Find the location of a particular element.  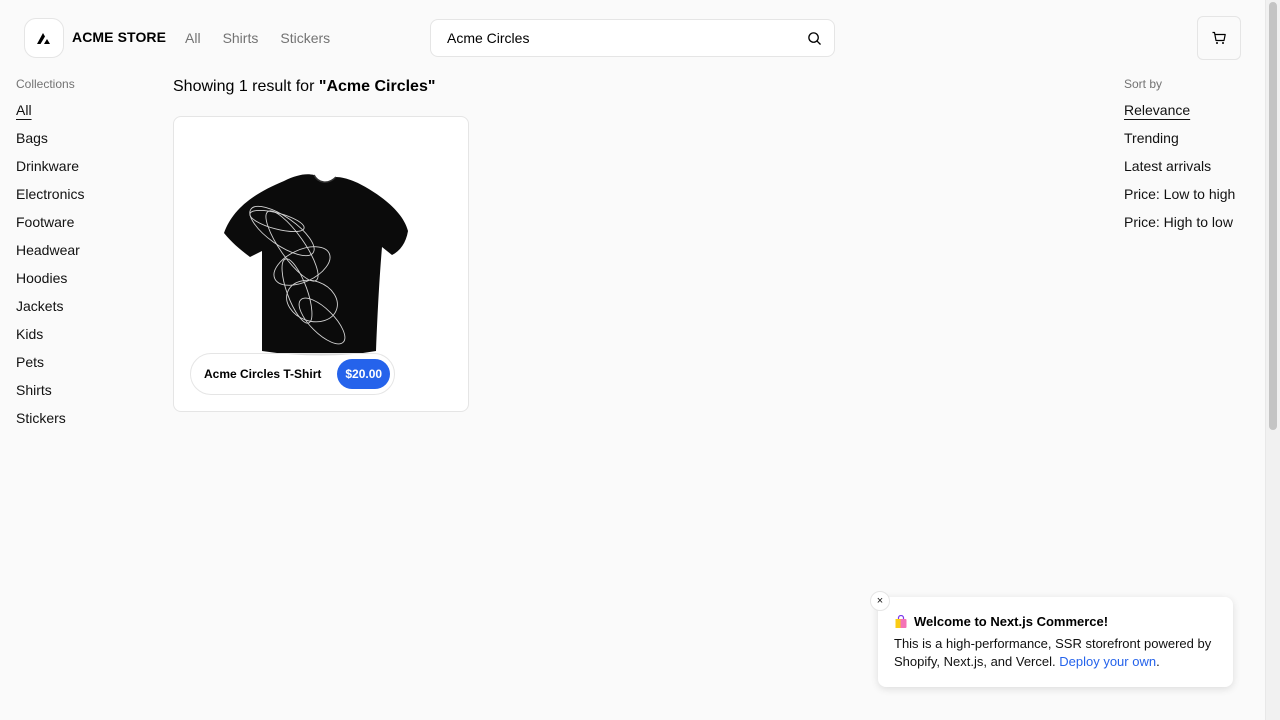

collection-item-stickers: Stickers is located at coordinates (50, 423).